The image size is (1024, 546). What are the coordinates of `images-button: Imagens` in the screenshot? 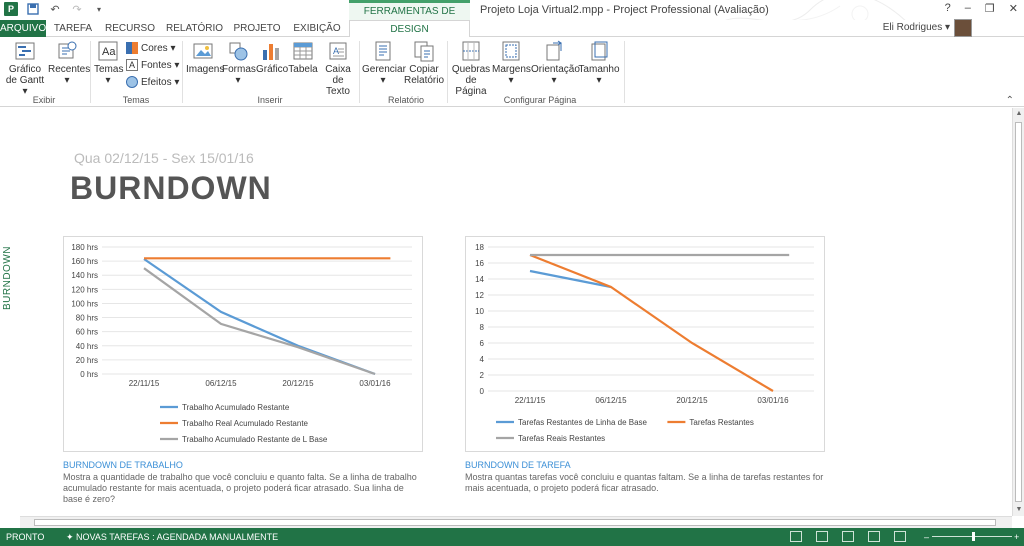 It's located at (205, 57).